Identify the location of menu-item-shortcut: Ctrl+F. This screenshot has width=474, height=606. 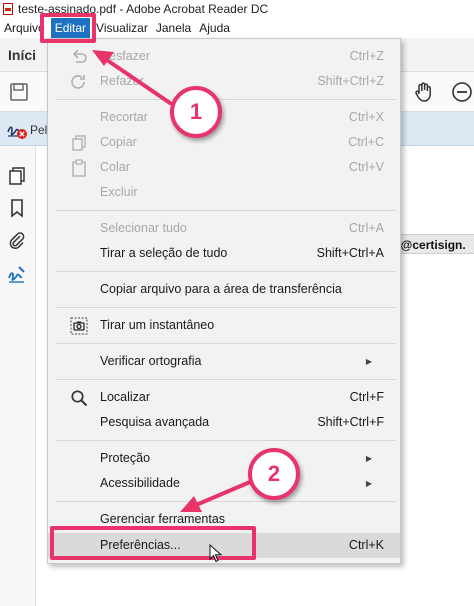
(366, 397).